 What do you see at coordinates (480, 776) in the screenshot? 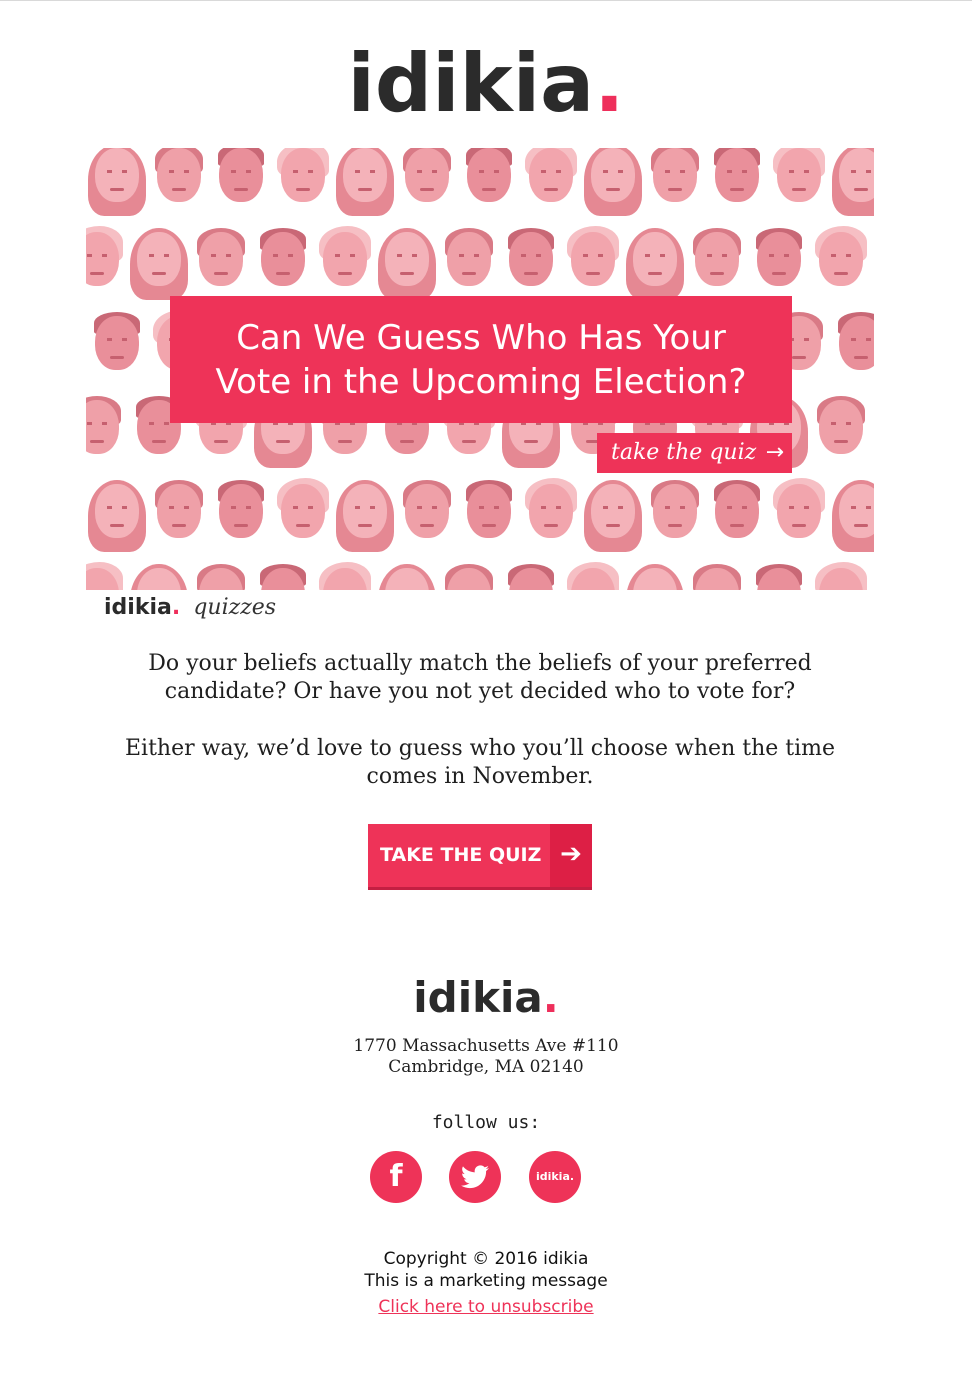
I see `secondary-line-2: comes in November.` at bounding box center [480, 776].